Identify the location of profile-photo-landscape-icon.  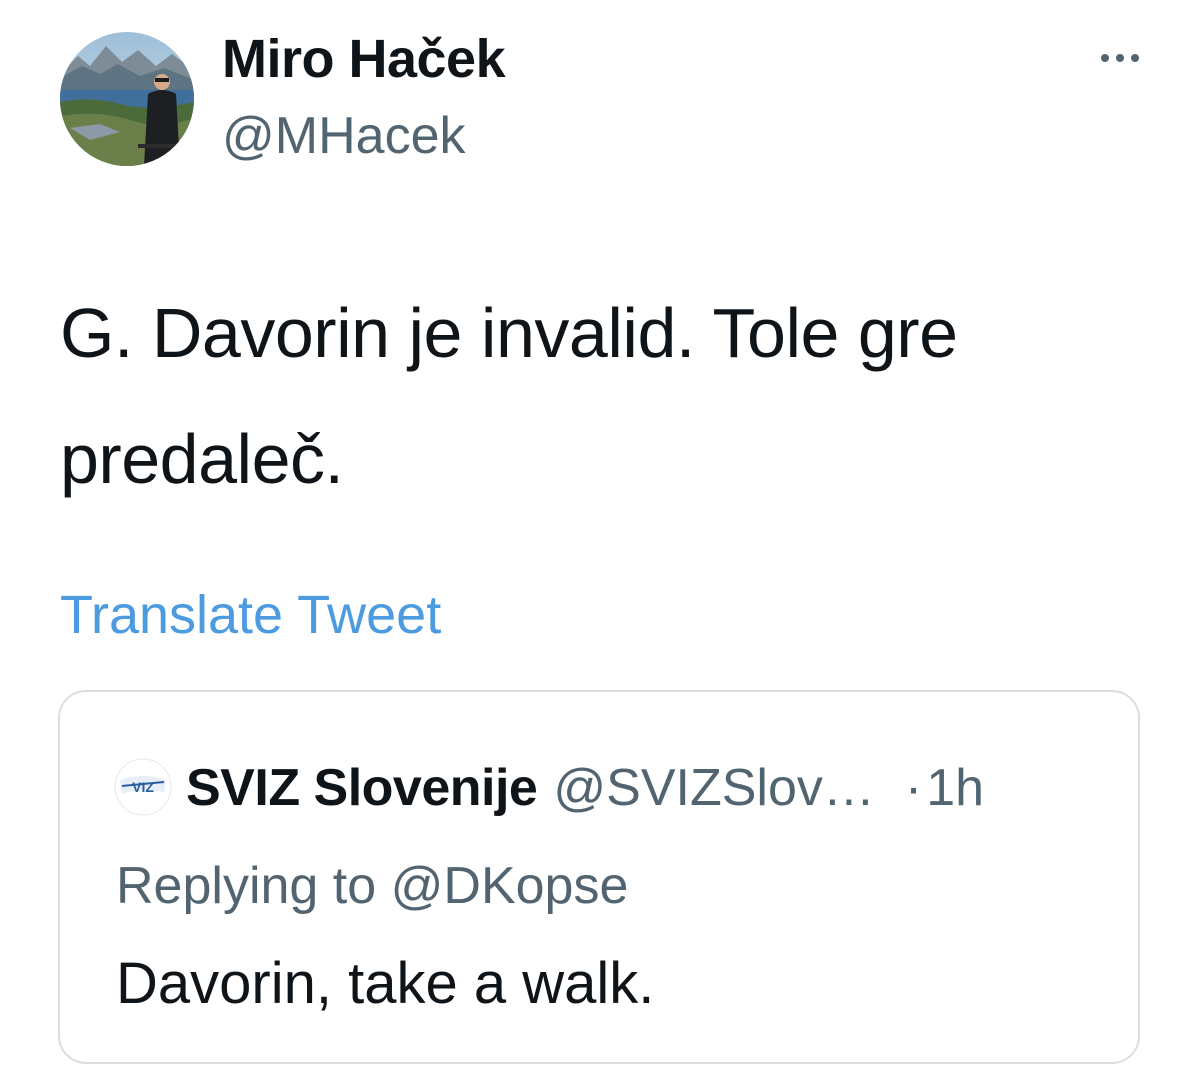
(127, 99).